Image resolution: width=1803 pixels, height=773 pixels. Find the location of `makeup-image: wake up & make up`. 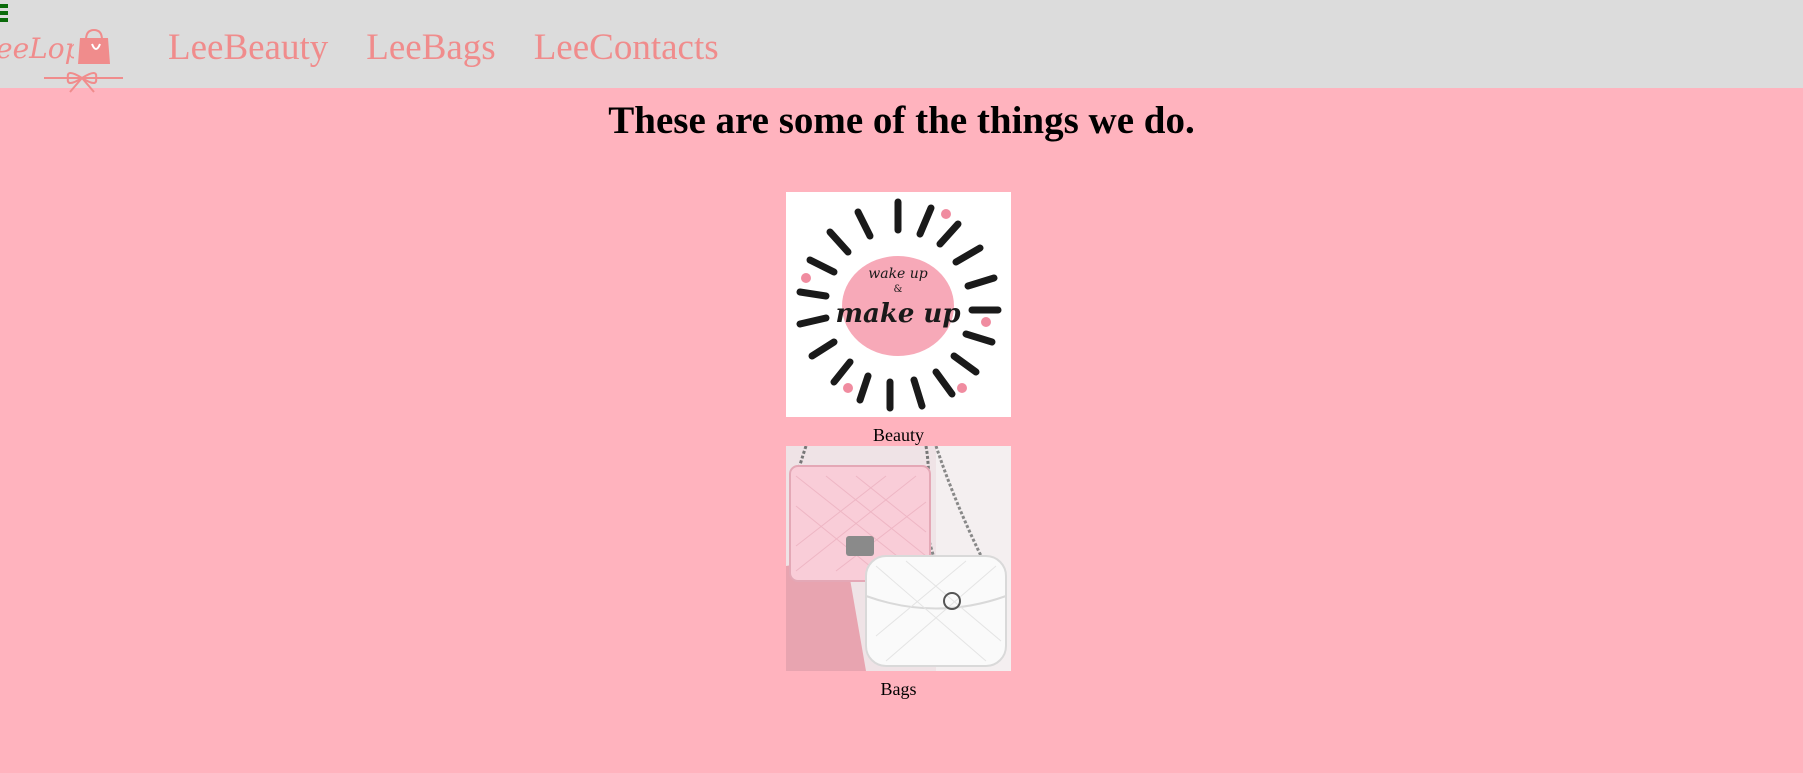

makeup-image: wake up & make up is located at coordinates (898, 304).